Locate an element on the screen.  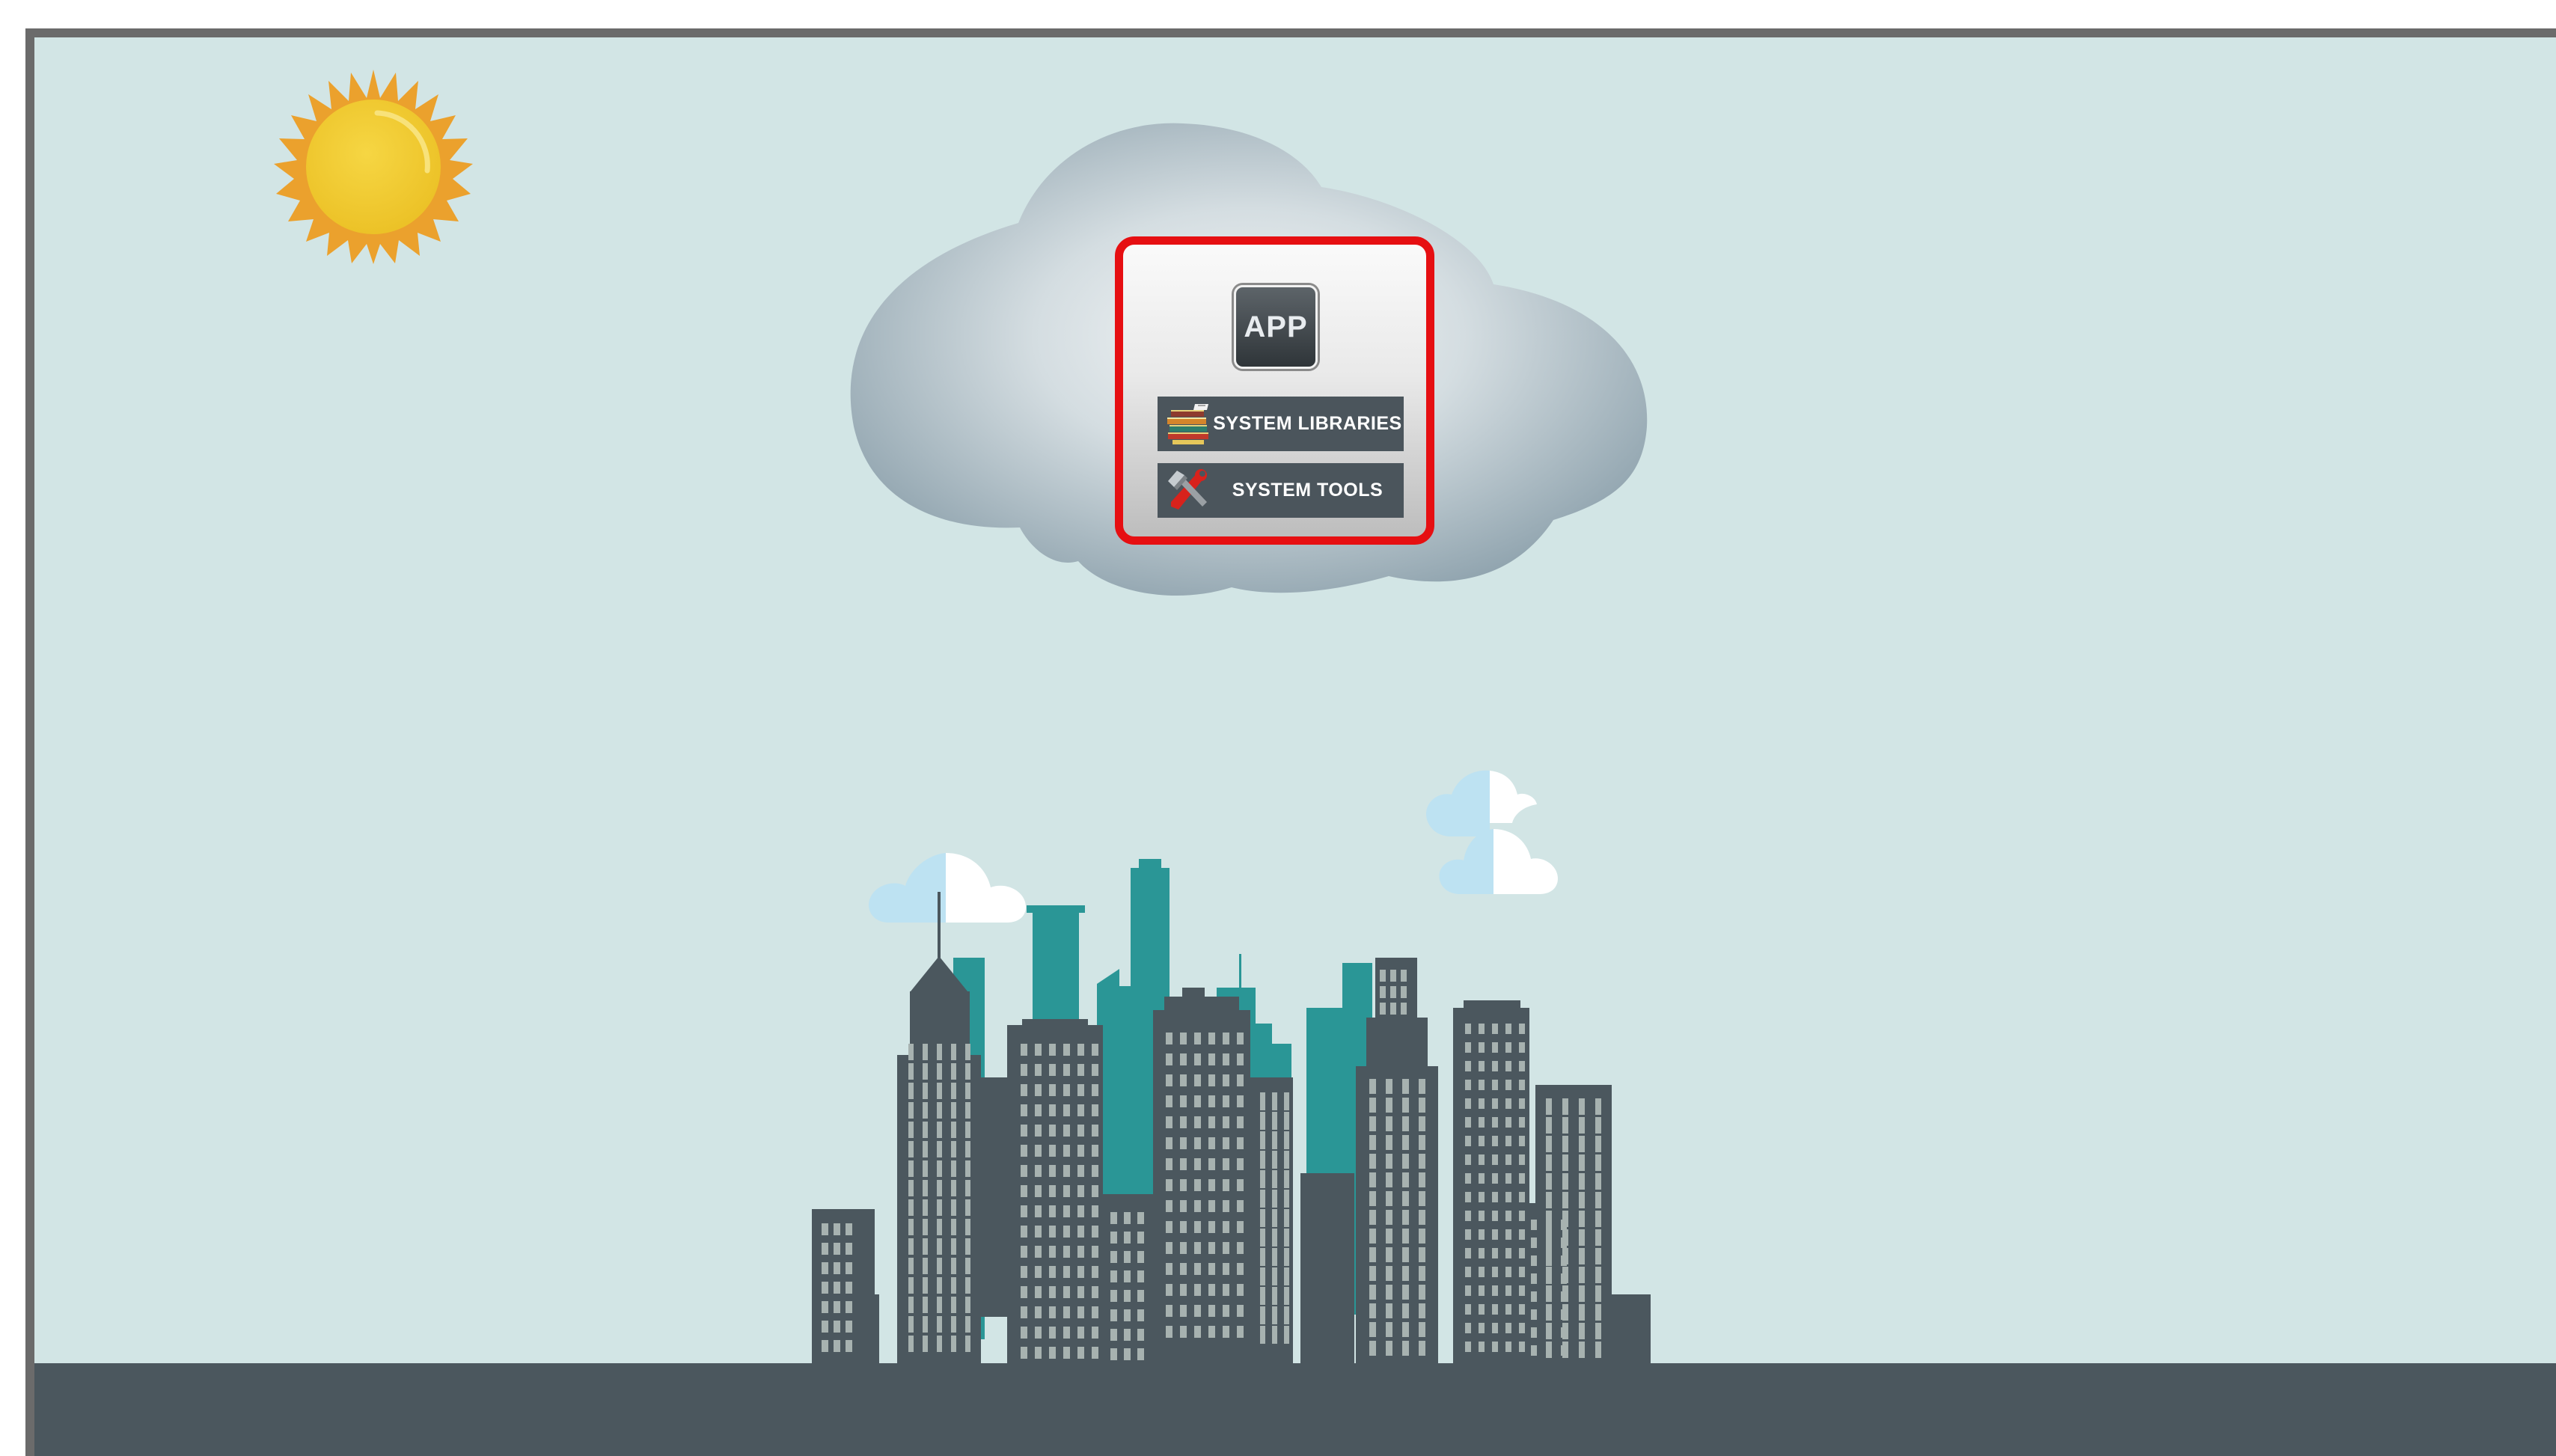
system-libraries-row: SYSTEM LIBRARIES is located at coordinates (1281, 424).